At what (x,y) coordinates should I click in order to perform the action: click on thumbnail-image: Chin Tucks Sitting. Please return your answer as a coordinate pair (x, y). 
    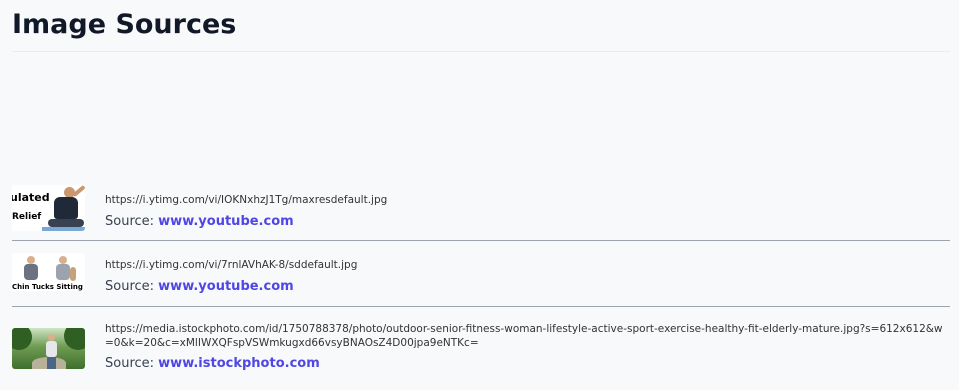
    Looking at the image, I should click on (48, 272).